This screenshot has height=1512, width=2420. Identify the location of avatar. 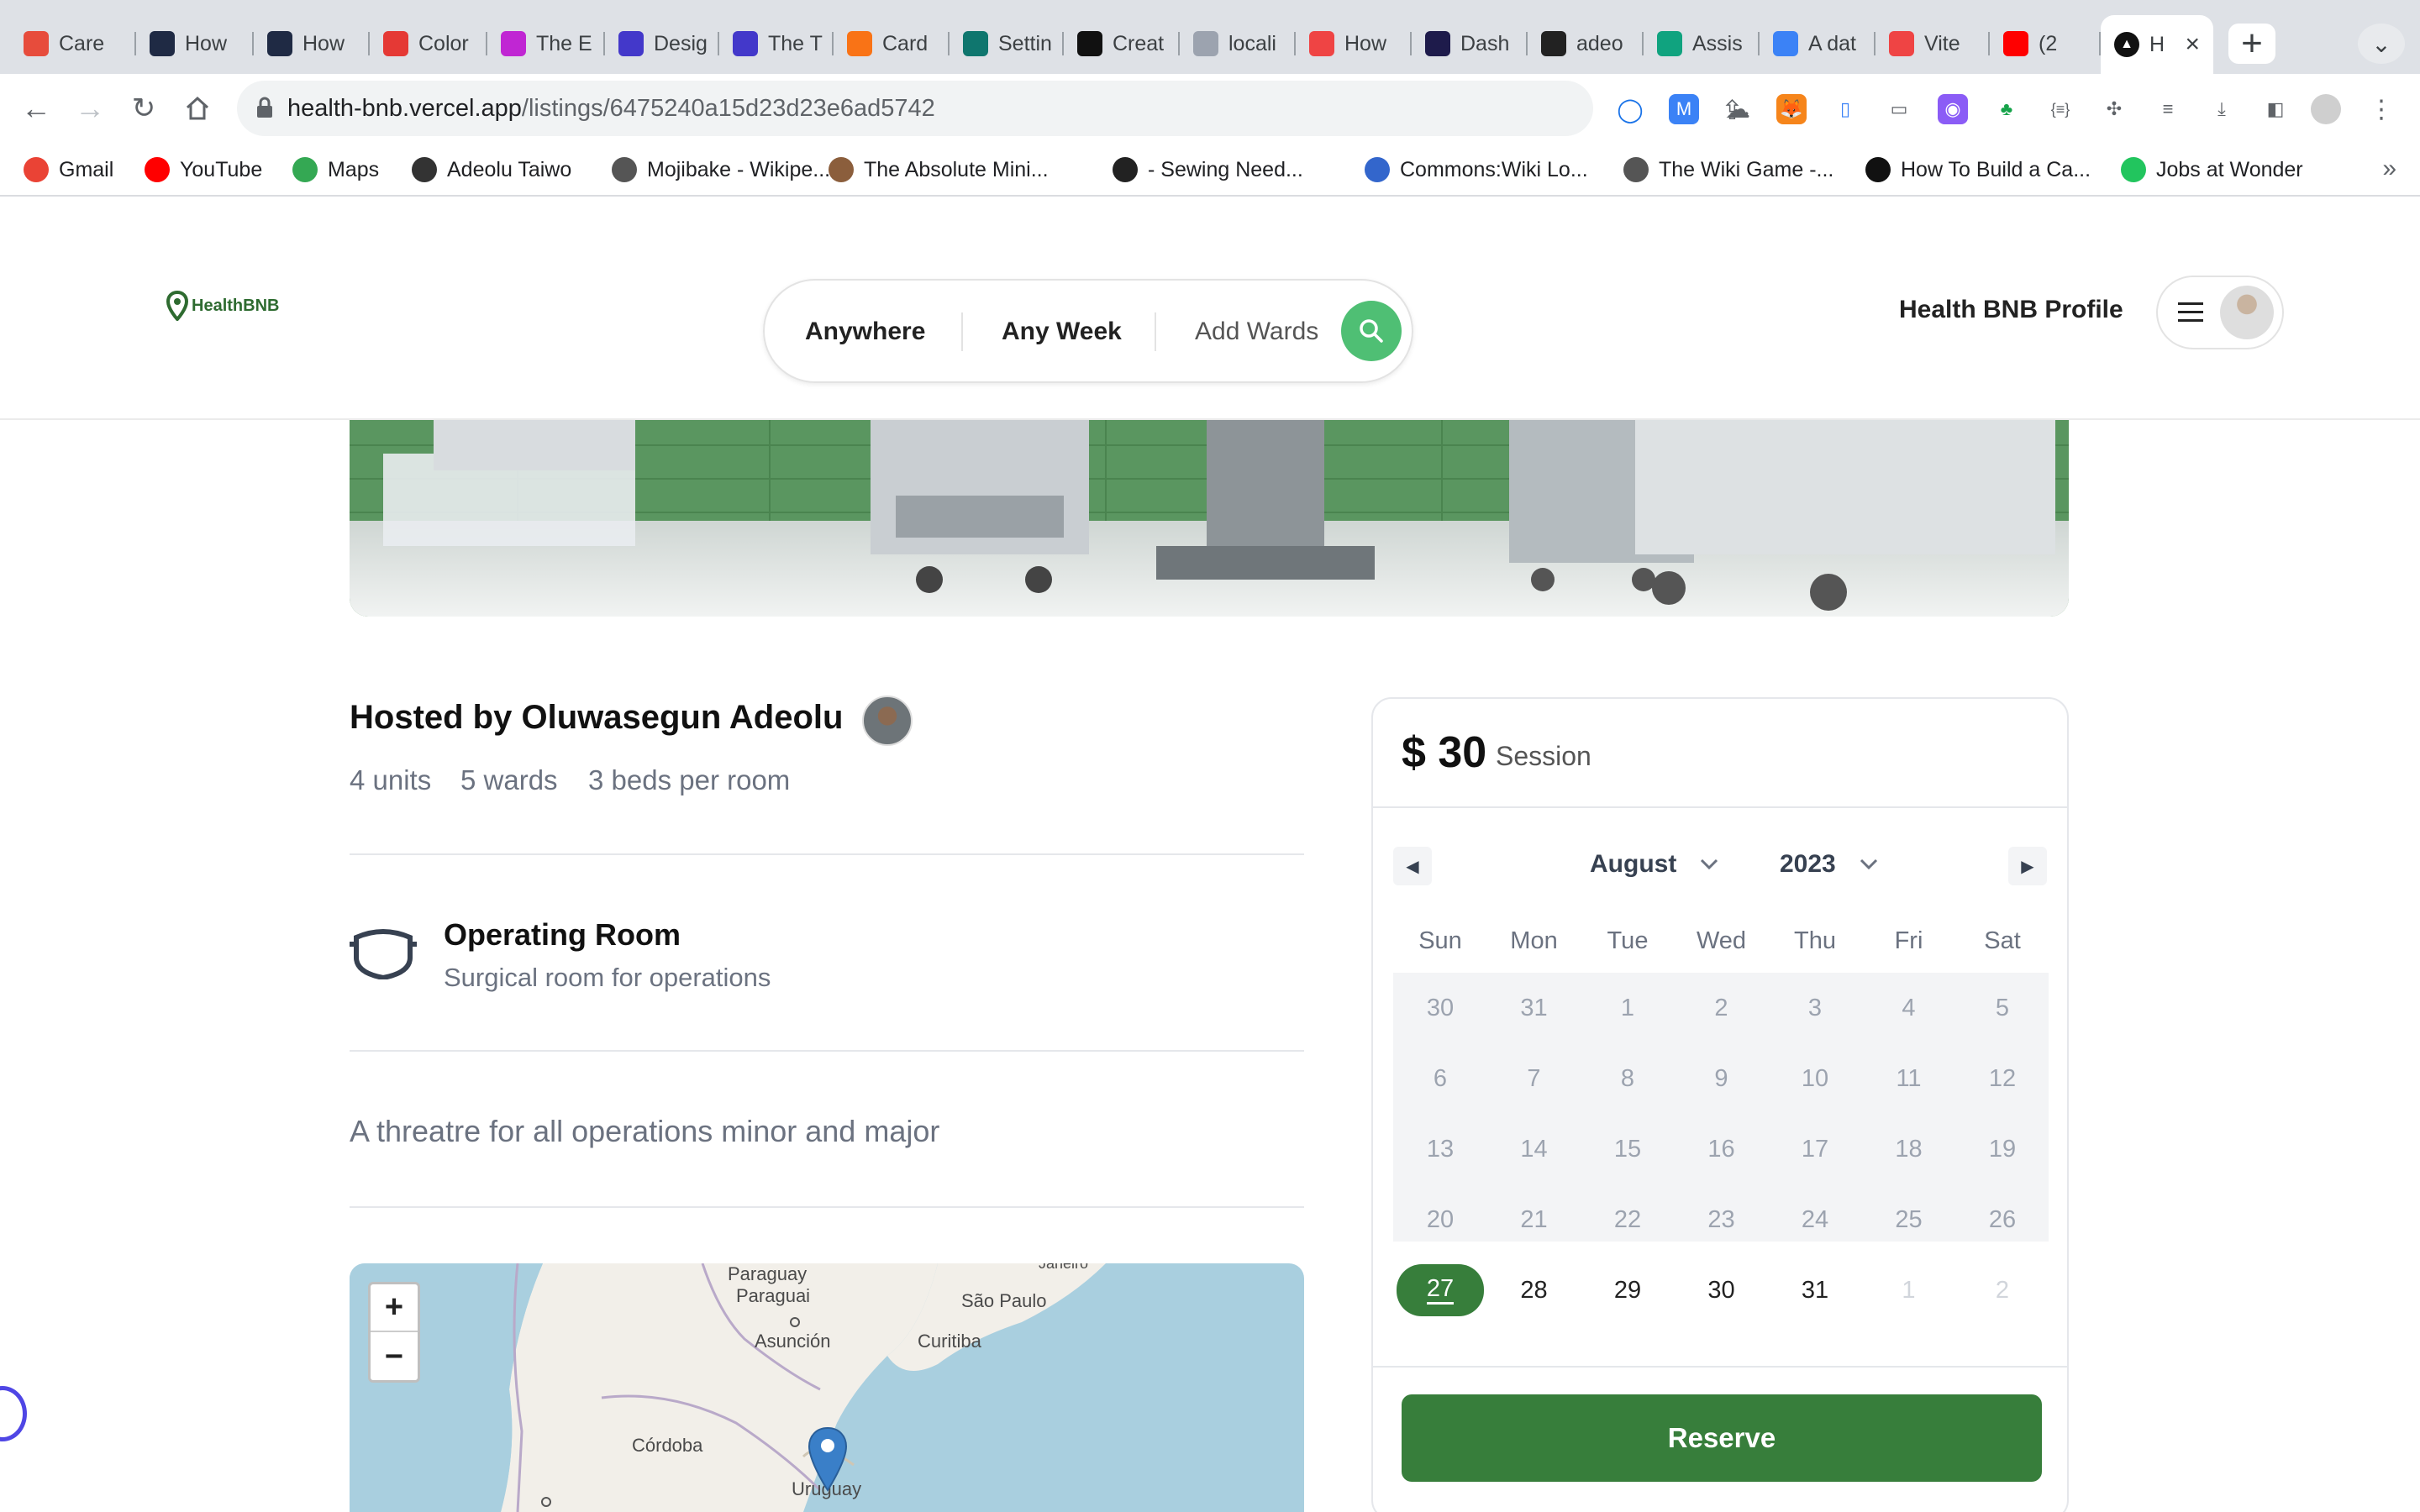
(2247, 312).